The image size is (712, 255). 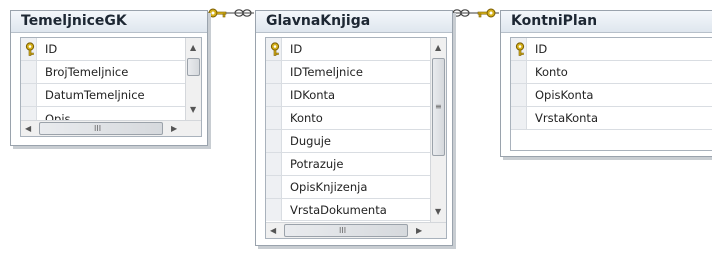 I want to click on column-row: BrojTemeljnice, so click(x=111, y=72).